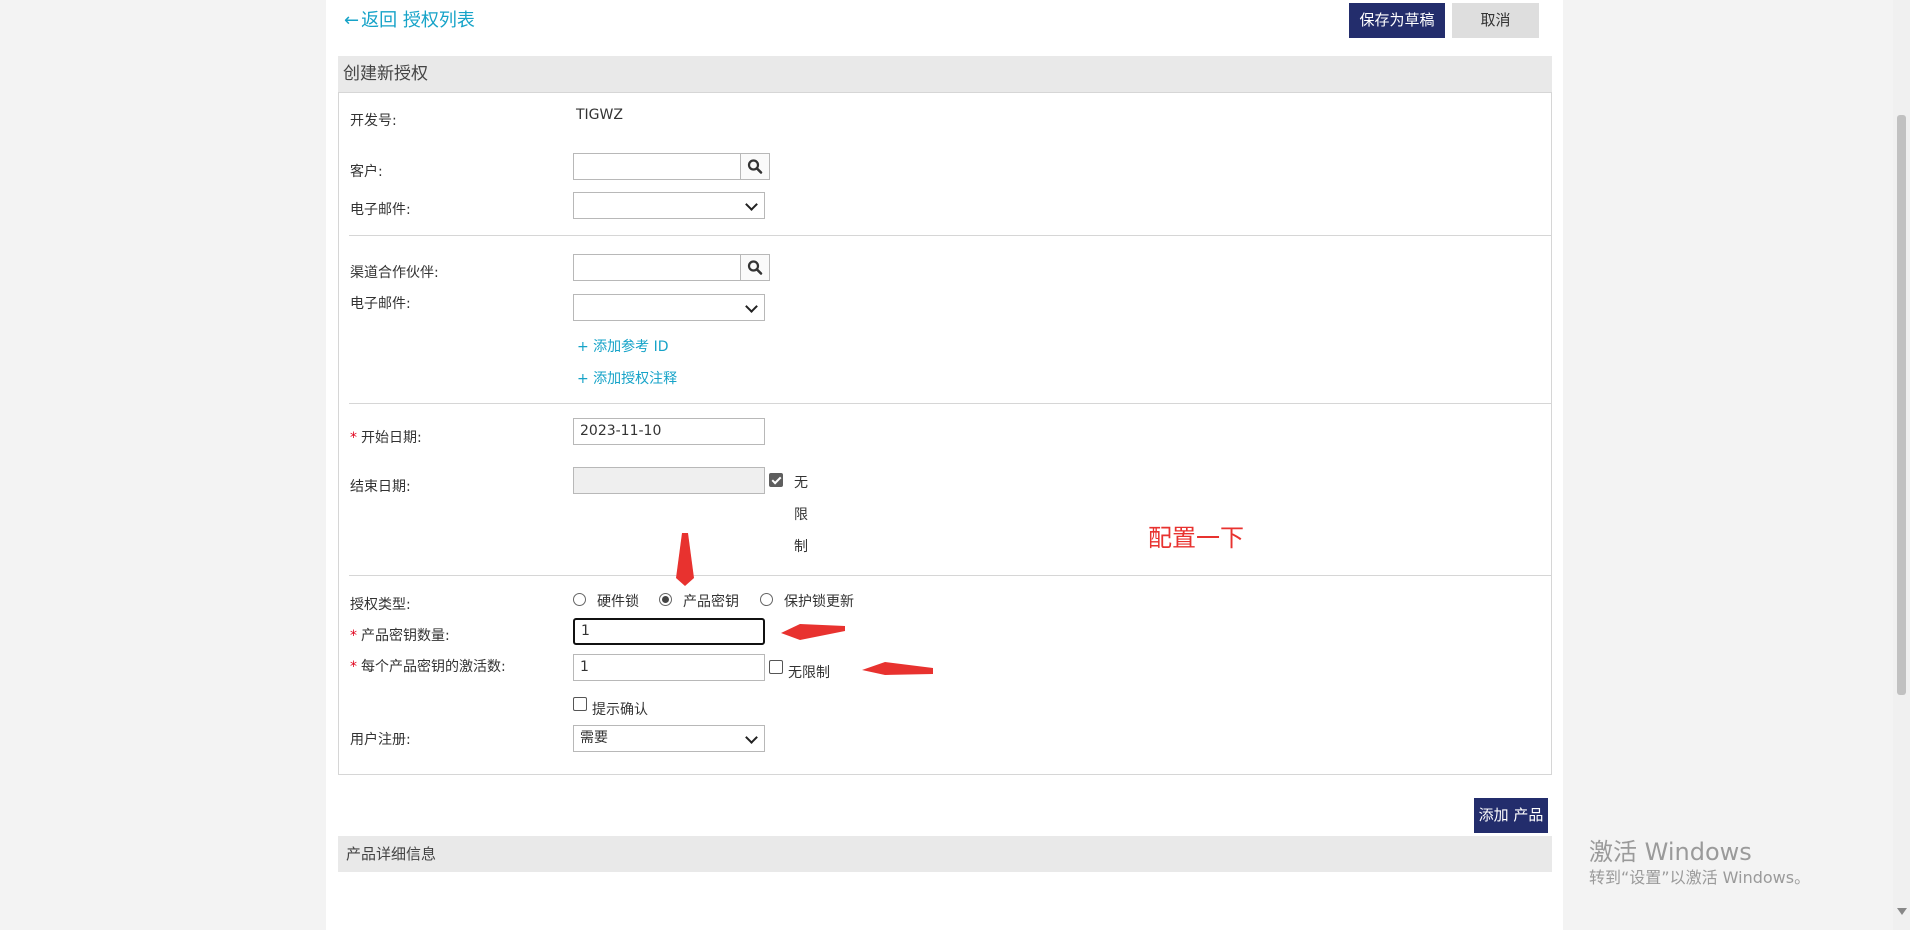 The width and height of the screenshot is (1910, 930). What do you see at coordinates (685, 559) in the screenshot?
I see `annotation-arrow-down` at bounding box center [685, 559].